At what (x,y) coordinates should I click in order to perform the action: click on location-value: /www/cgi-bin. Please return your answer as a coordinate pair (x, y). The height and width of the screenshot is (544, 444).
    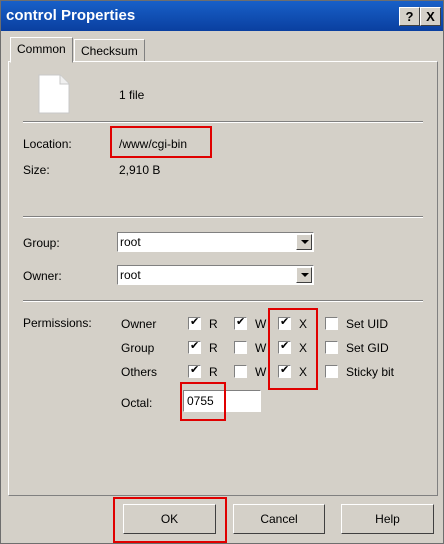
    Looking at the image, I should click on (153, 144).